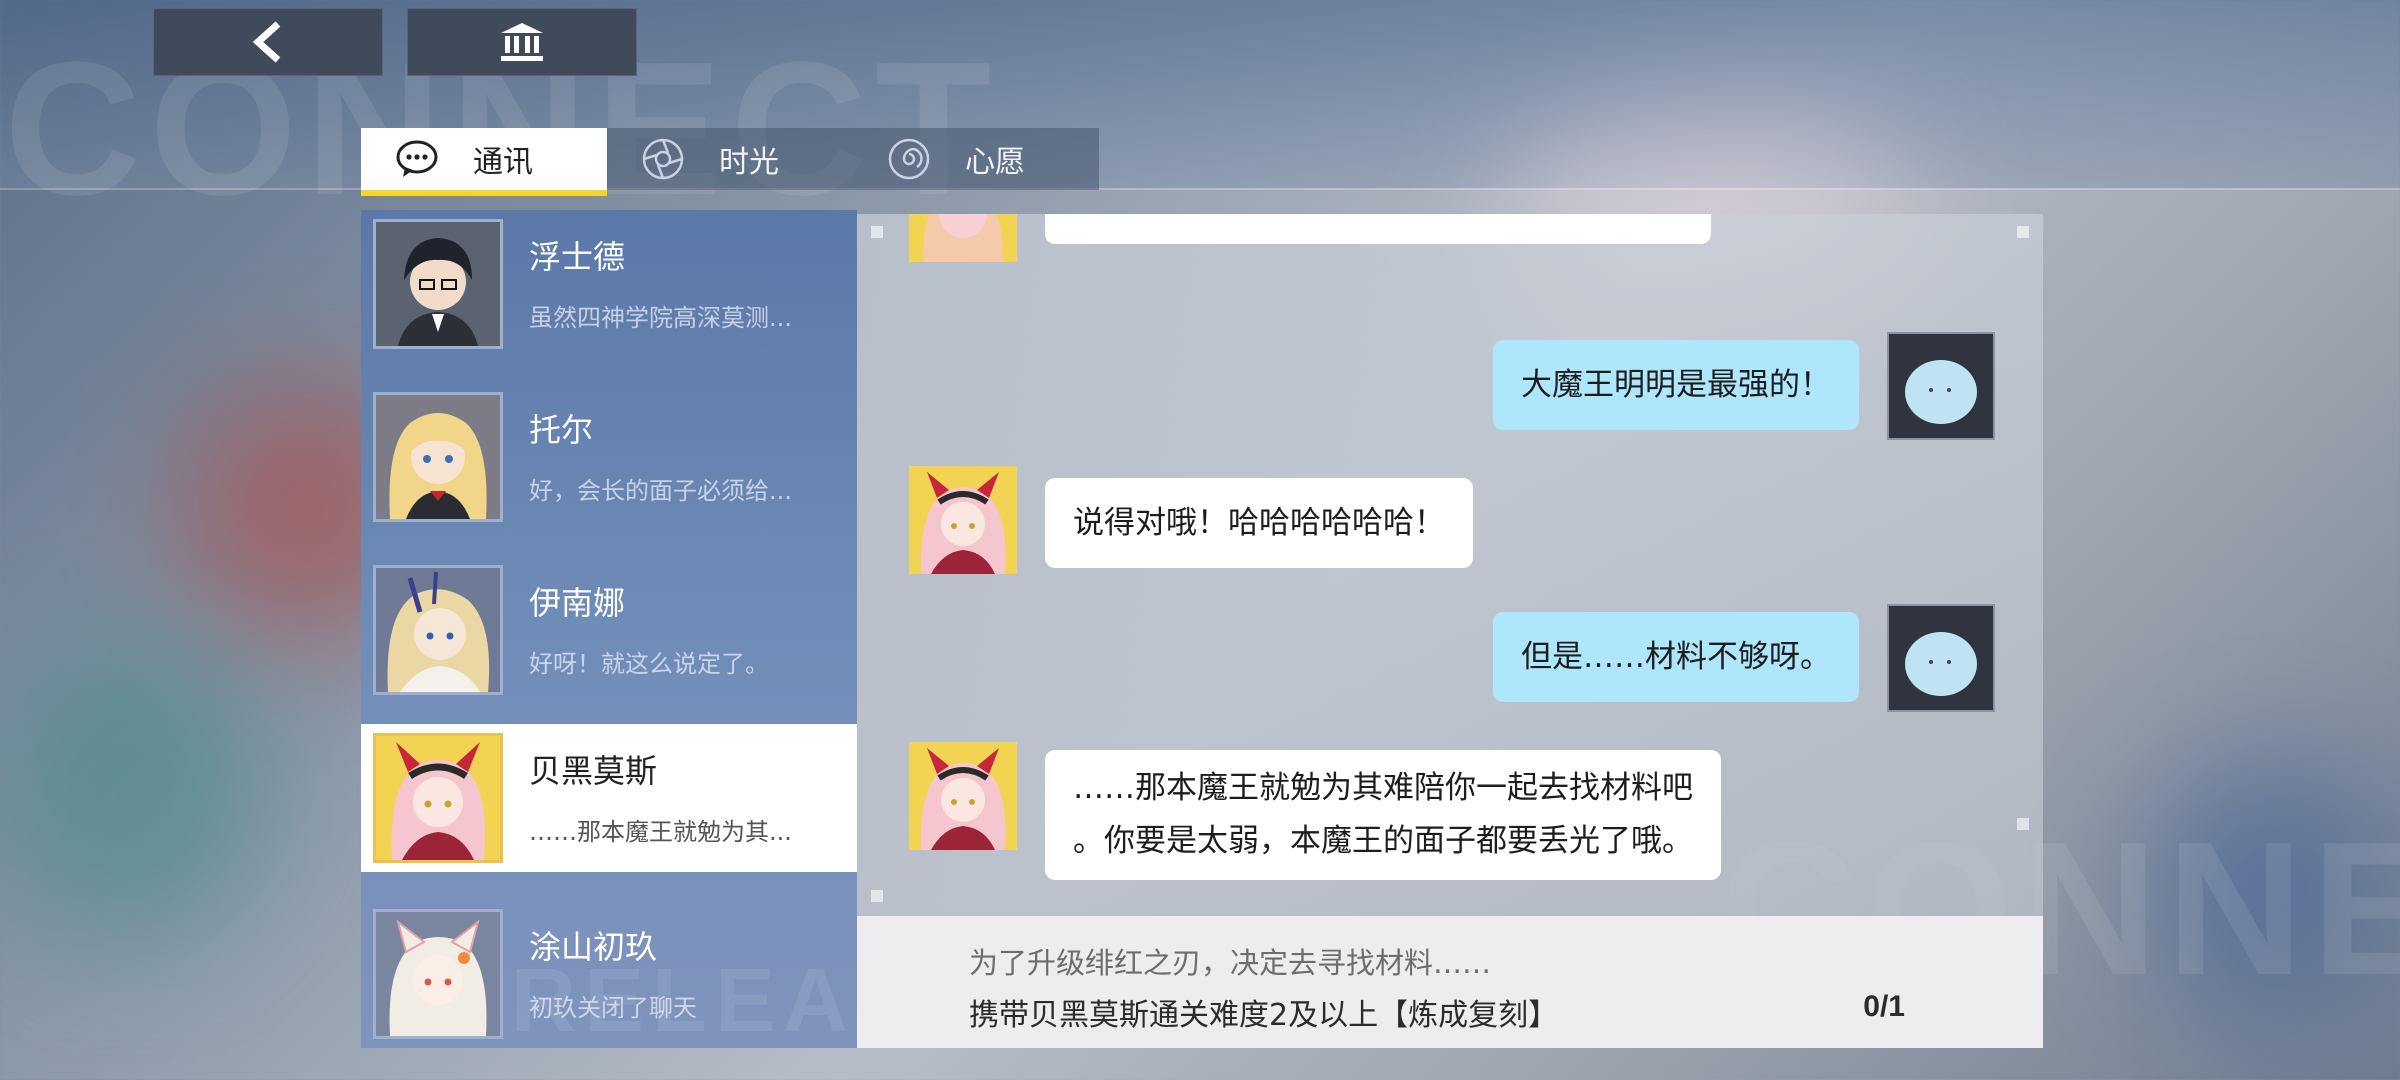 The width and height of the screenshot is (2400, 1080). What do you see at coordinates (593, 771) in the screenshot?
I see `contact-name: 贝黑莫斯` at bounding box center [593, 771].